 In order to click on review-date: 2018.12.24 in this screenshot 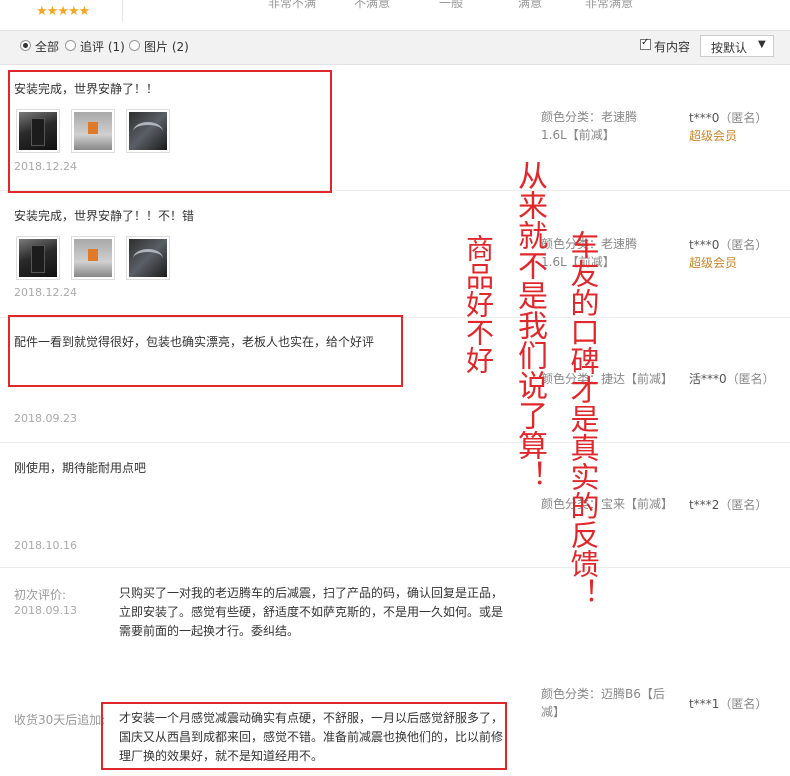, I will do `click(45, 292)`.